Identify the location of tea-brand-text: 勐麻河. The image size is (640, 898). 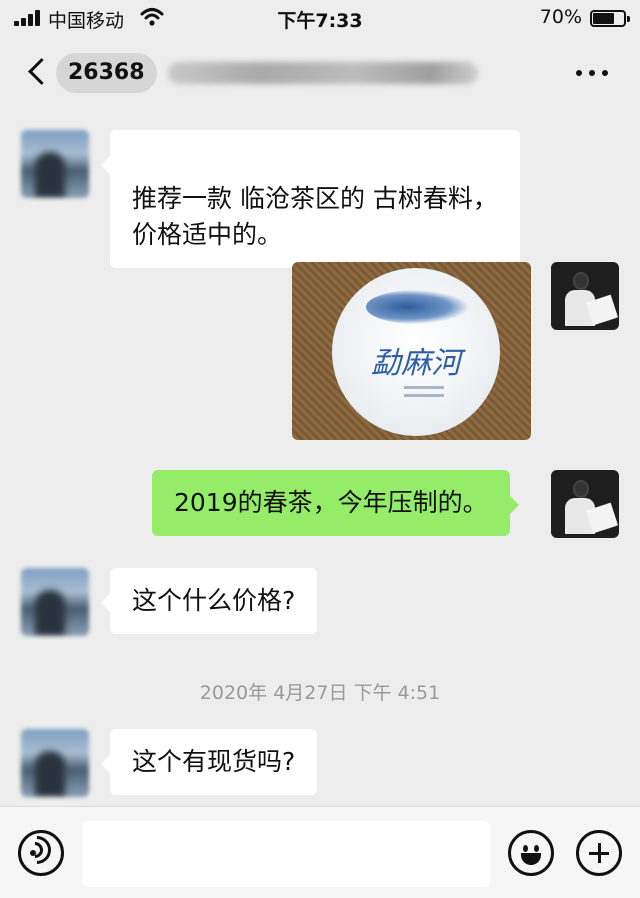
(416, 363).